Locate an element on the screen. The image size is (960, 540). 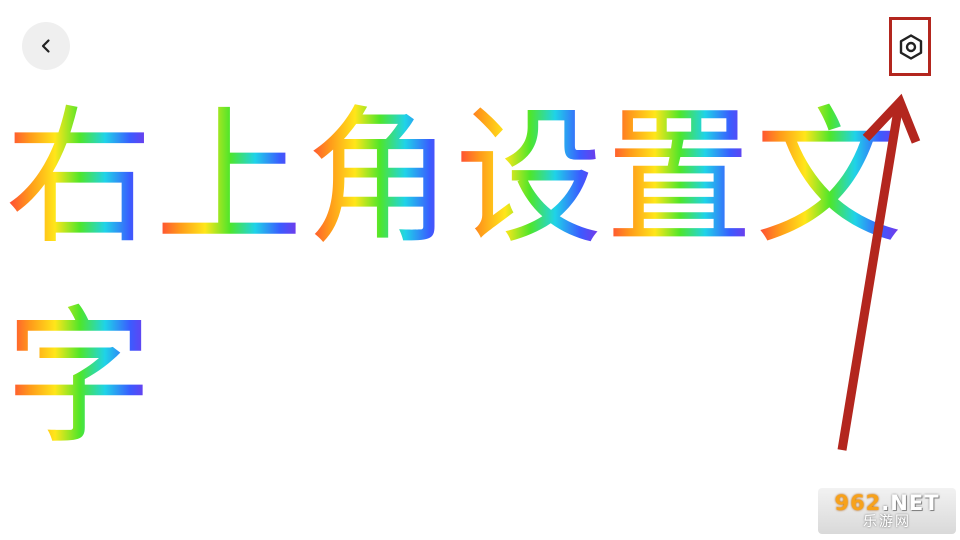
chevron-left-icon is located at coordinates (45, 46).